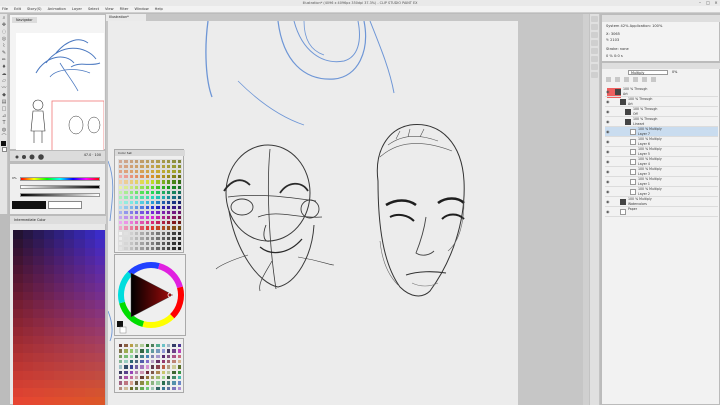  Describe the element at coordinates (124, 9) in the screenshot. I see `menu-item: Filter` at that location.